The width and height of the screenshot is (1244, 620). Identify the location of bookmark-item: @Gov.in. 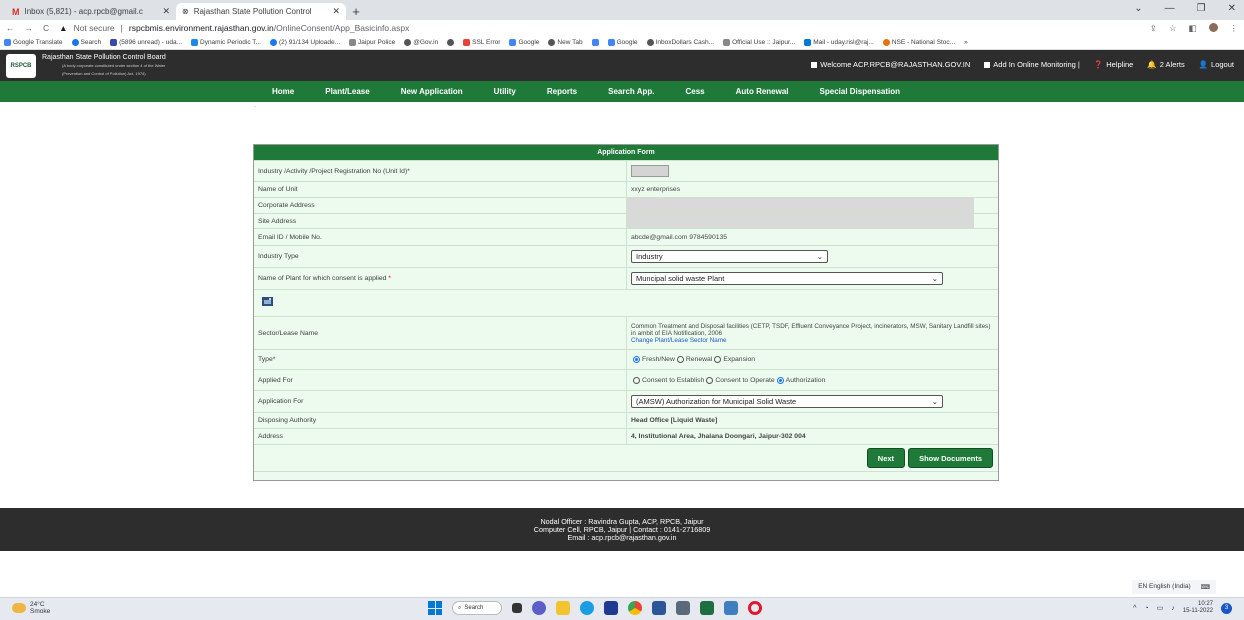
(421, 42).